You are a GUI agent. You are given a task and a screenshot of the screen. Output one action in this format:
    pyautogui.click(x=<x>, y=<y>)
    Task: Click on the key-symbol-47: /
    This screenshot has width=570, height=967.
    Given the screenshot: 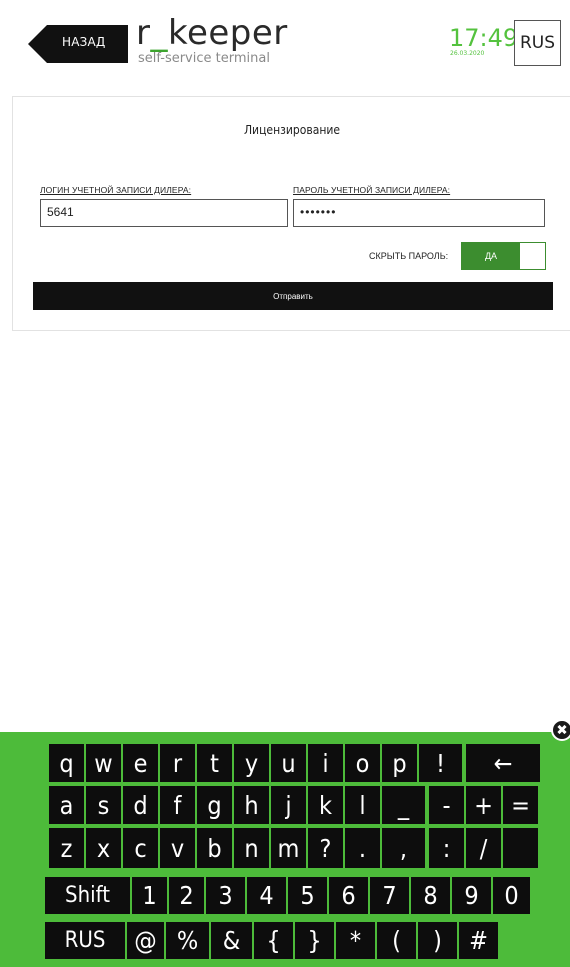 What is the action you would take?
    pyautogui.click(x=483, y=848)
    